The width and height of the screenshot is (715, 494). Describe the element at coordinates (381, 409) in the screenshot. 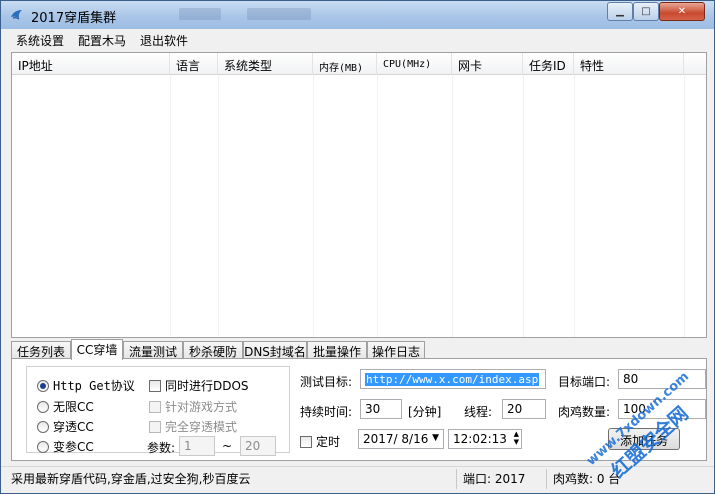

I see `duration-input: 30` at that location.